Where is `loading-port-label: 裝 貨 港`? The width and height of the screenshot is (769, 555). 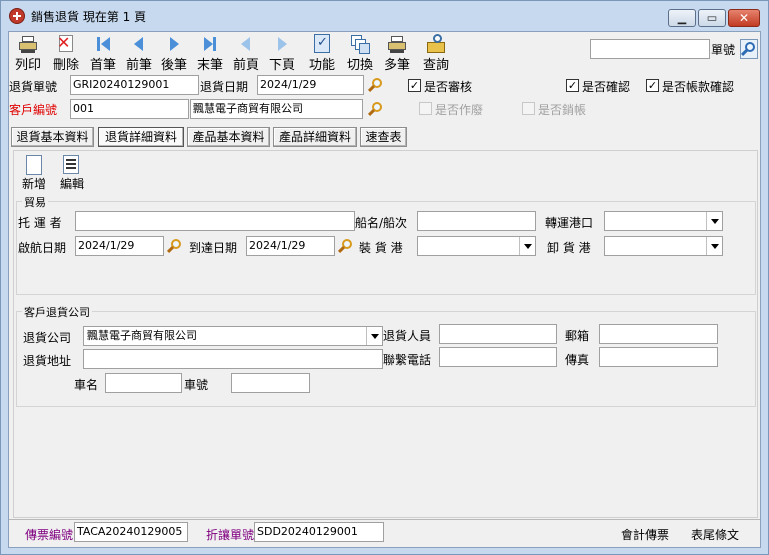
loading-port-label: 裝 貨 港 is located at coordinates (381, 248).